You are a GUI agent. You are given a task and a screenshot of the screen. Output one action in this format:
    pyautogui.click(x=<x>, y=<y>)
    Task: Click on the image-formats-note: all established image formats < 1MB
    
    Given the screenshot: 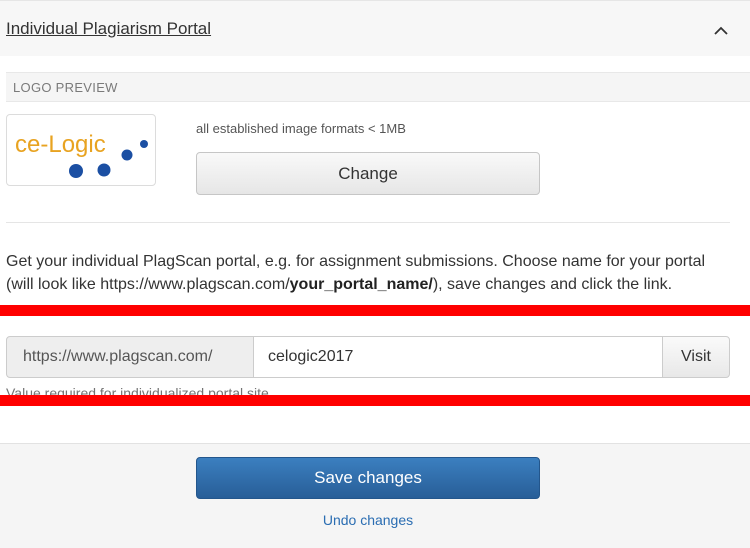 What is the action you would take?
    pyautogui.click(x=301, y=128)
    